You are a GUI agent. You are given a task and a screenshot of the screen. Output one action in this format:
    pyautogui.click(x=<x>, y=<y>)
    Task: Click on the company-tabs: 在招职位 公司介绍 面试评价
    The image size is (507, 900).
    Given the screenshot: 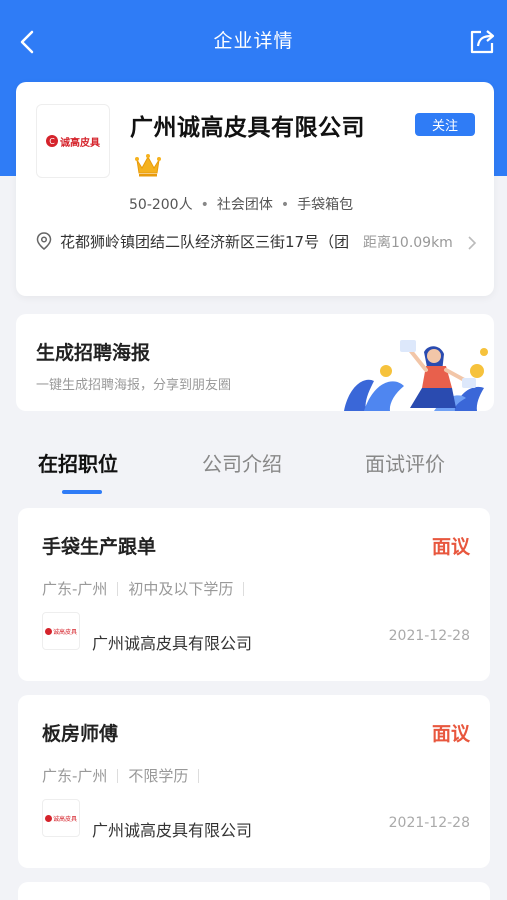 What is the action you would take?
    pyautogui.click(x=253, y=470)
    